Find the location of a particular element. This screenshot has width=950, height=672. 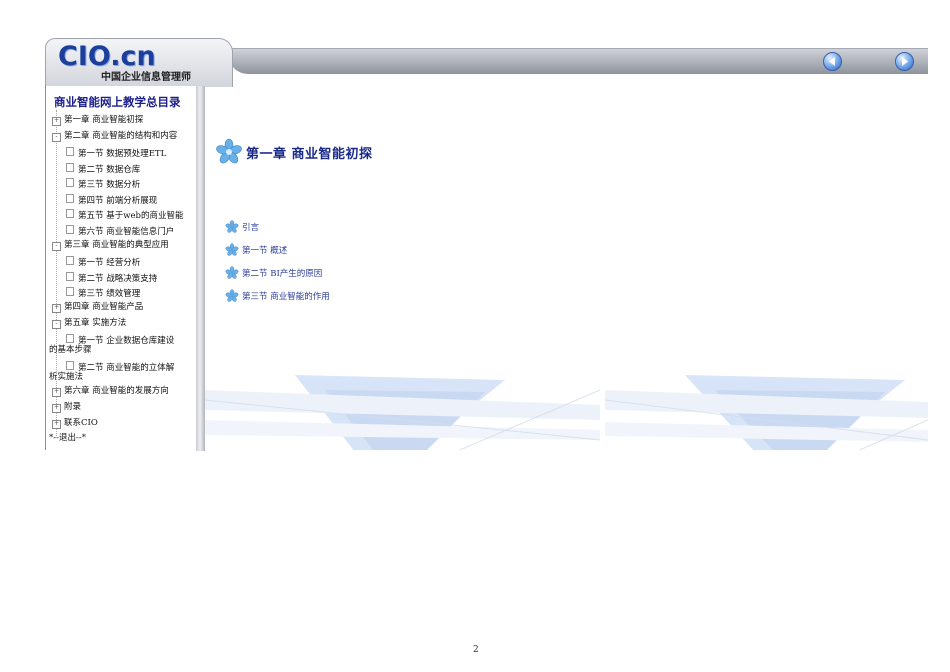

next-button is located at coordinates (904, 61).